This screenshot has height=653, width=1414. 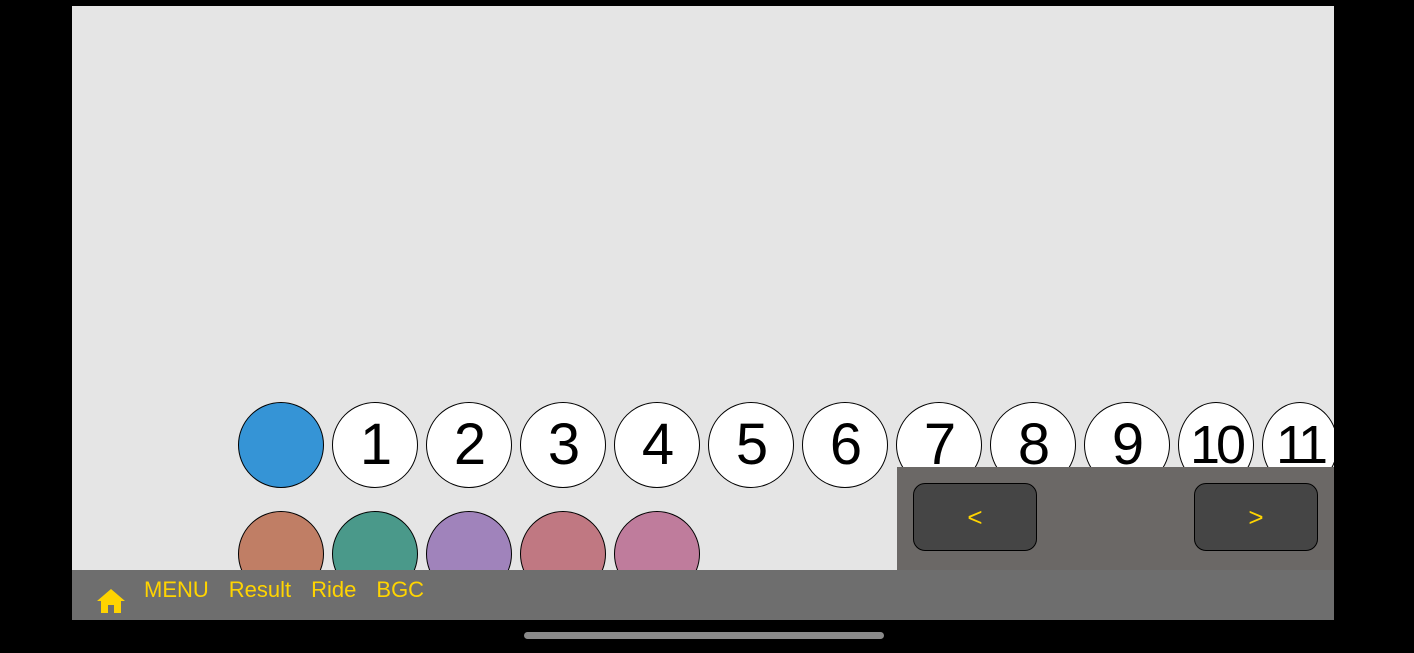 I want to click on number-circle-5: 5, so click(x=751, y=445).